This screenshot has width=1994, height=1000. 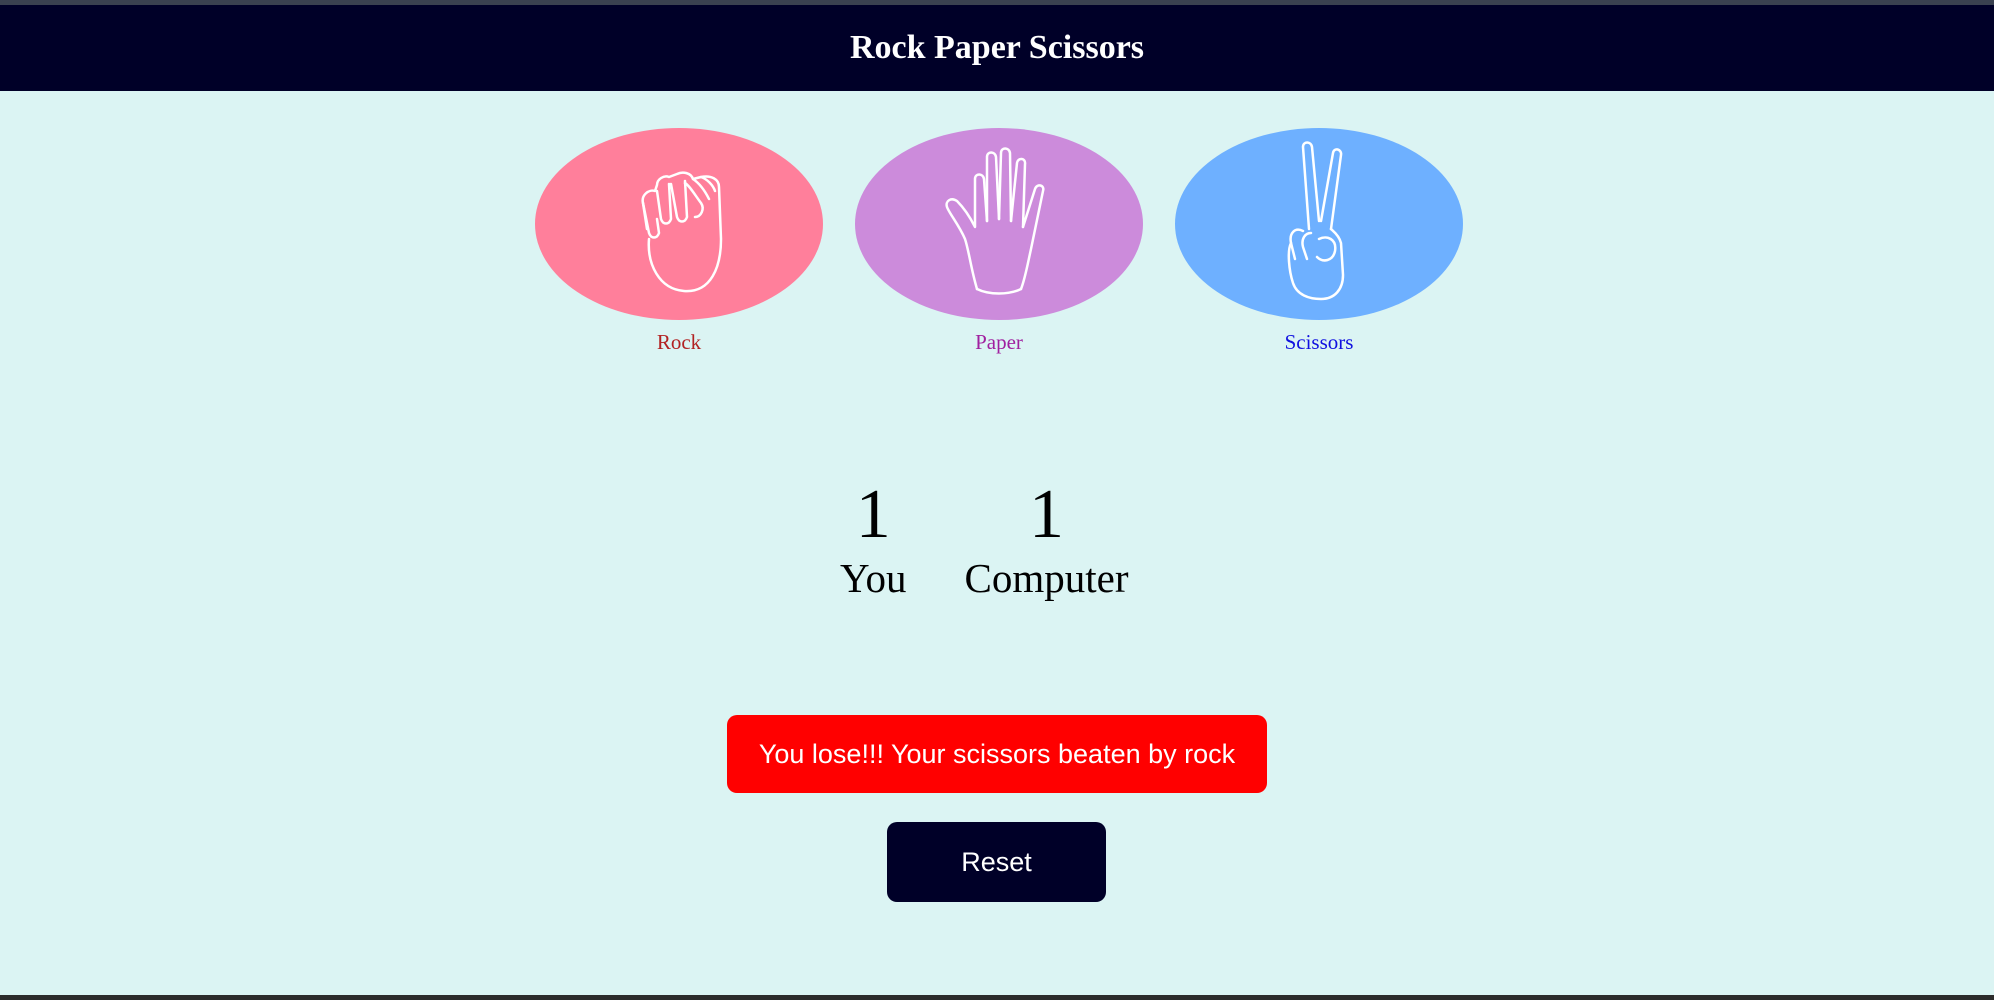 I want to click on scoreboard: 1 You 1 Computer, so click(x=984, y=541).